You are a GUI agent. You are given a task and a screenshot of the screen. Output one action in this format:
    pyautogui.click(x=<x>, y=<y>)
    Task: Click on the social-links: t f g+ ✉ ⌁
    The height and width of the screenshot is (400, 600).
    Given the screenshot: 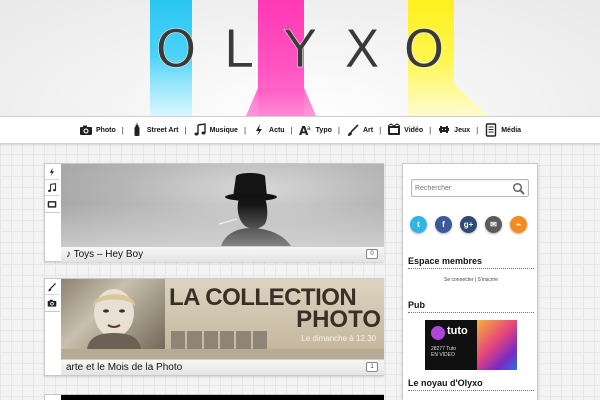 What is the action you would take?
    pyautogui.click(x=472, y=224)
    